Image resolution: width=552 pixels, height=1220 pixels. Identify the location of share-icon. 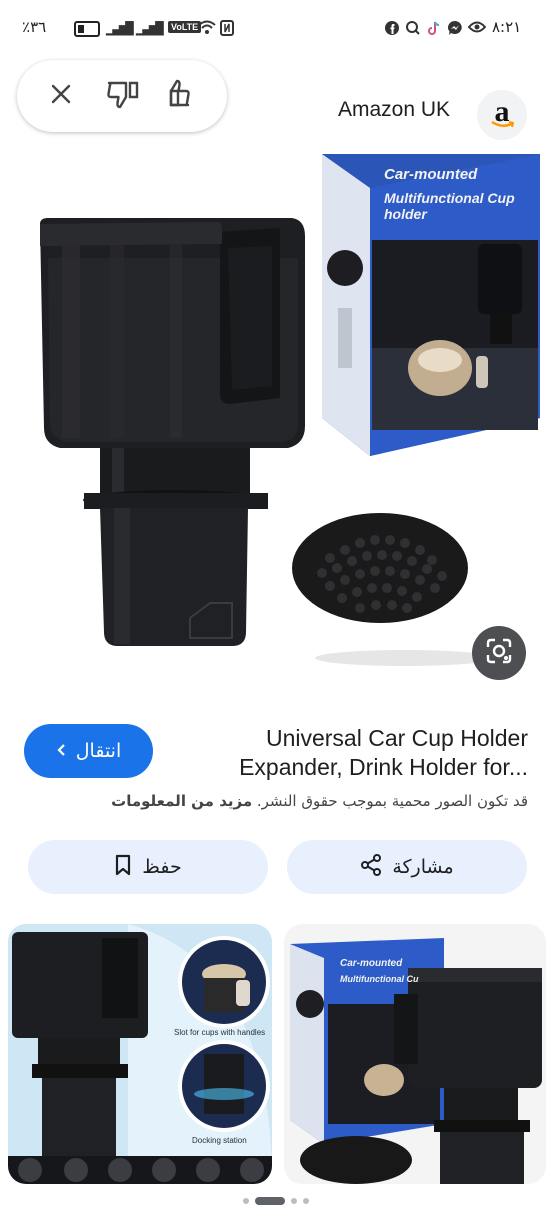
(371, 867).